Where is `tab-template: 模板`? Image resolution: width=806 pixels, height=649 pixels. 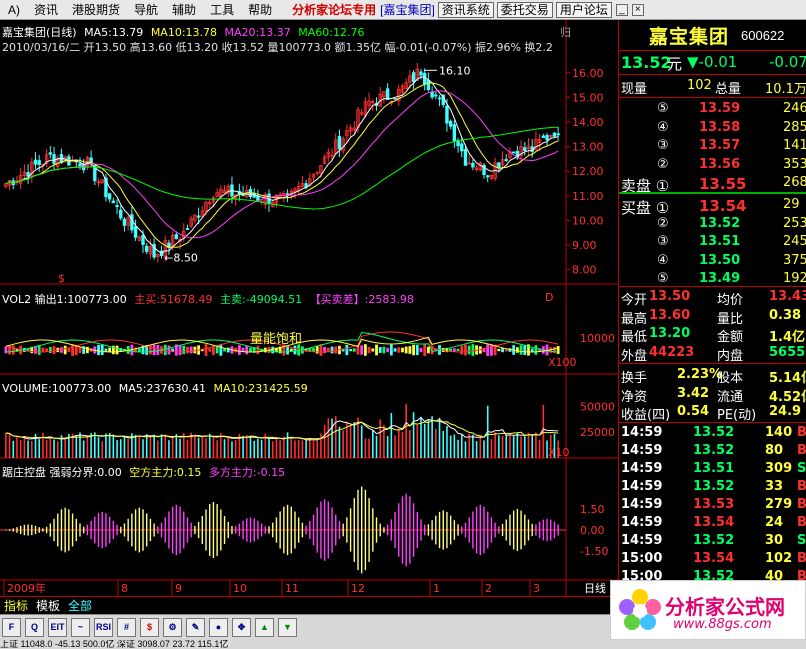
tab-template: 模板 is located at coordinates (48, 605).